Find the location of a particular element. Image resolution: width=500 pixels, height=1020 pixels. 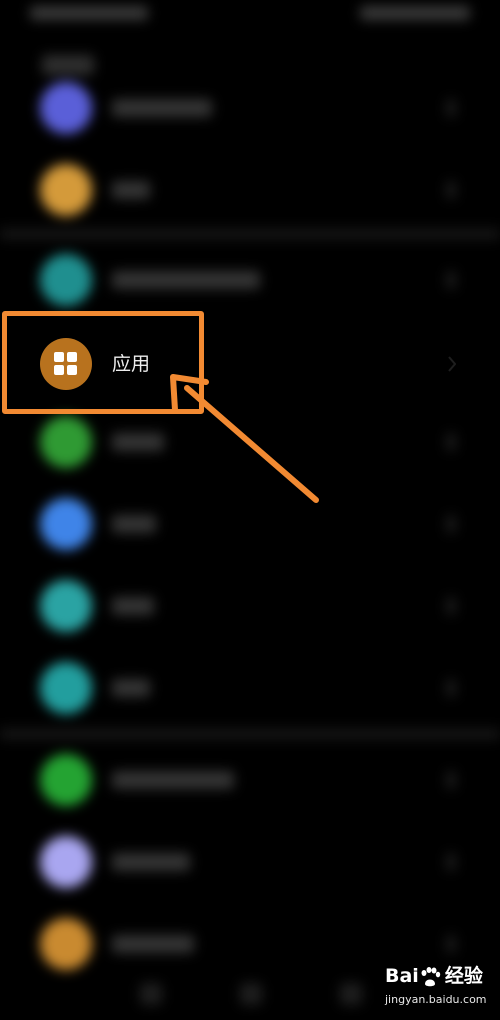

baidu-jingyan-watermark: Bai 经验 jingyan.baidu.com is located at coordinates (441, 989).